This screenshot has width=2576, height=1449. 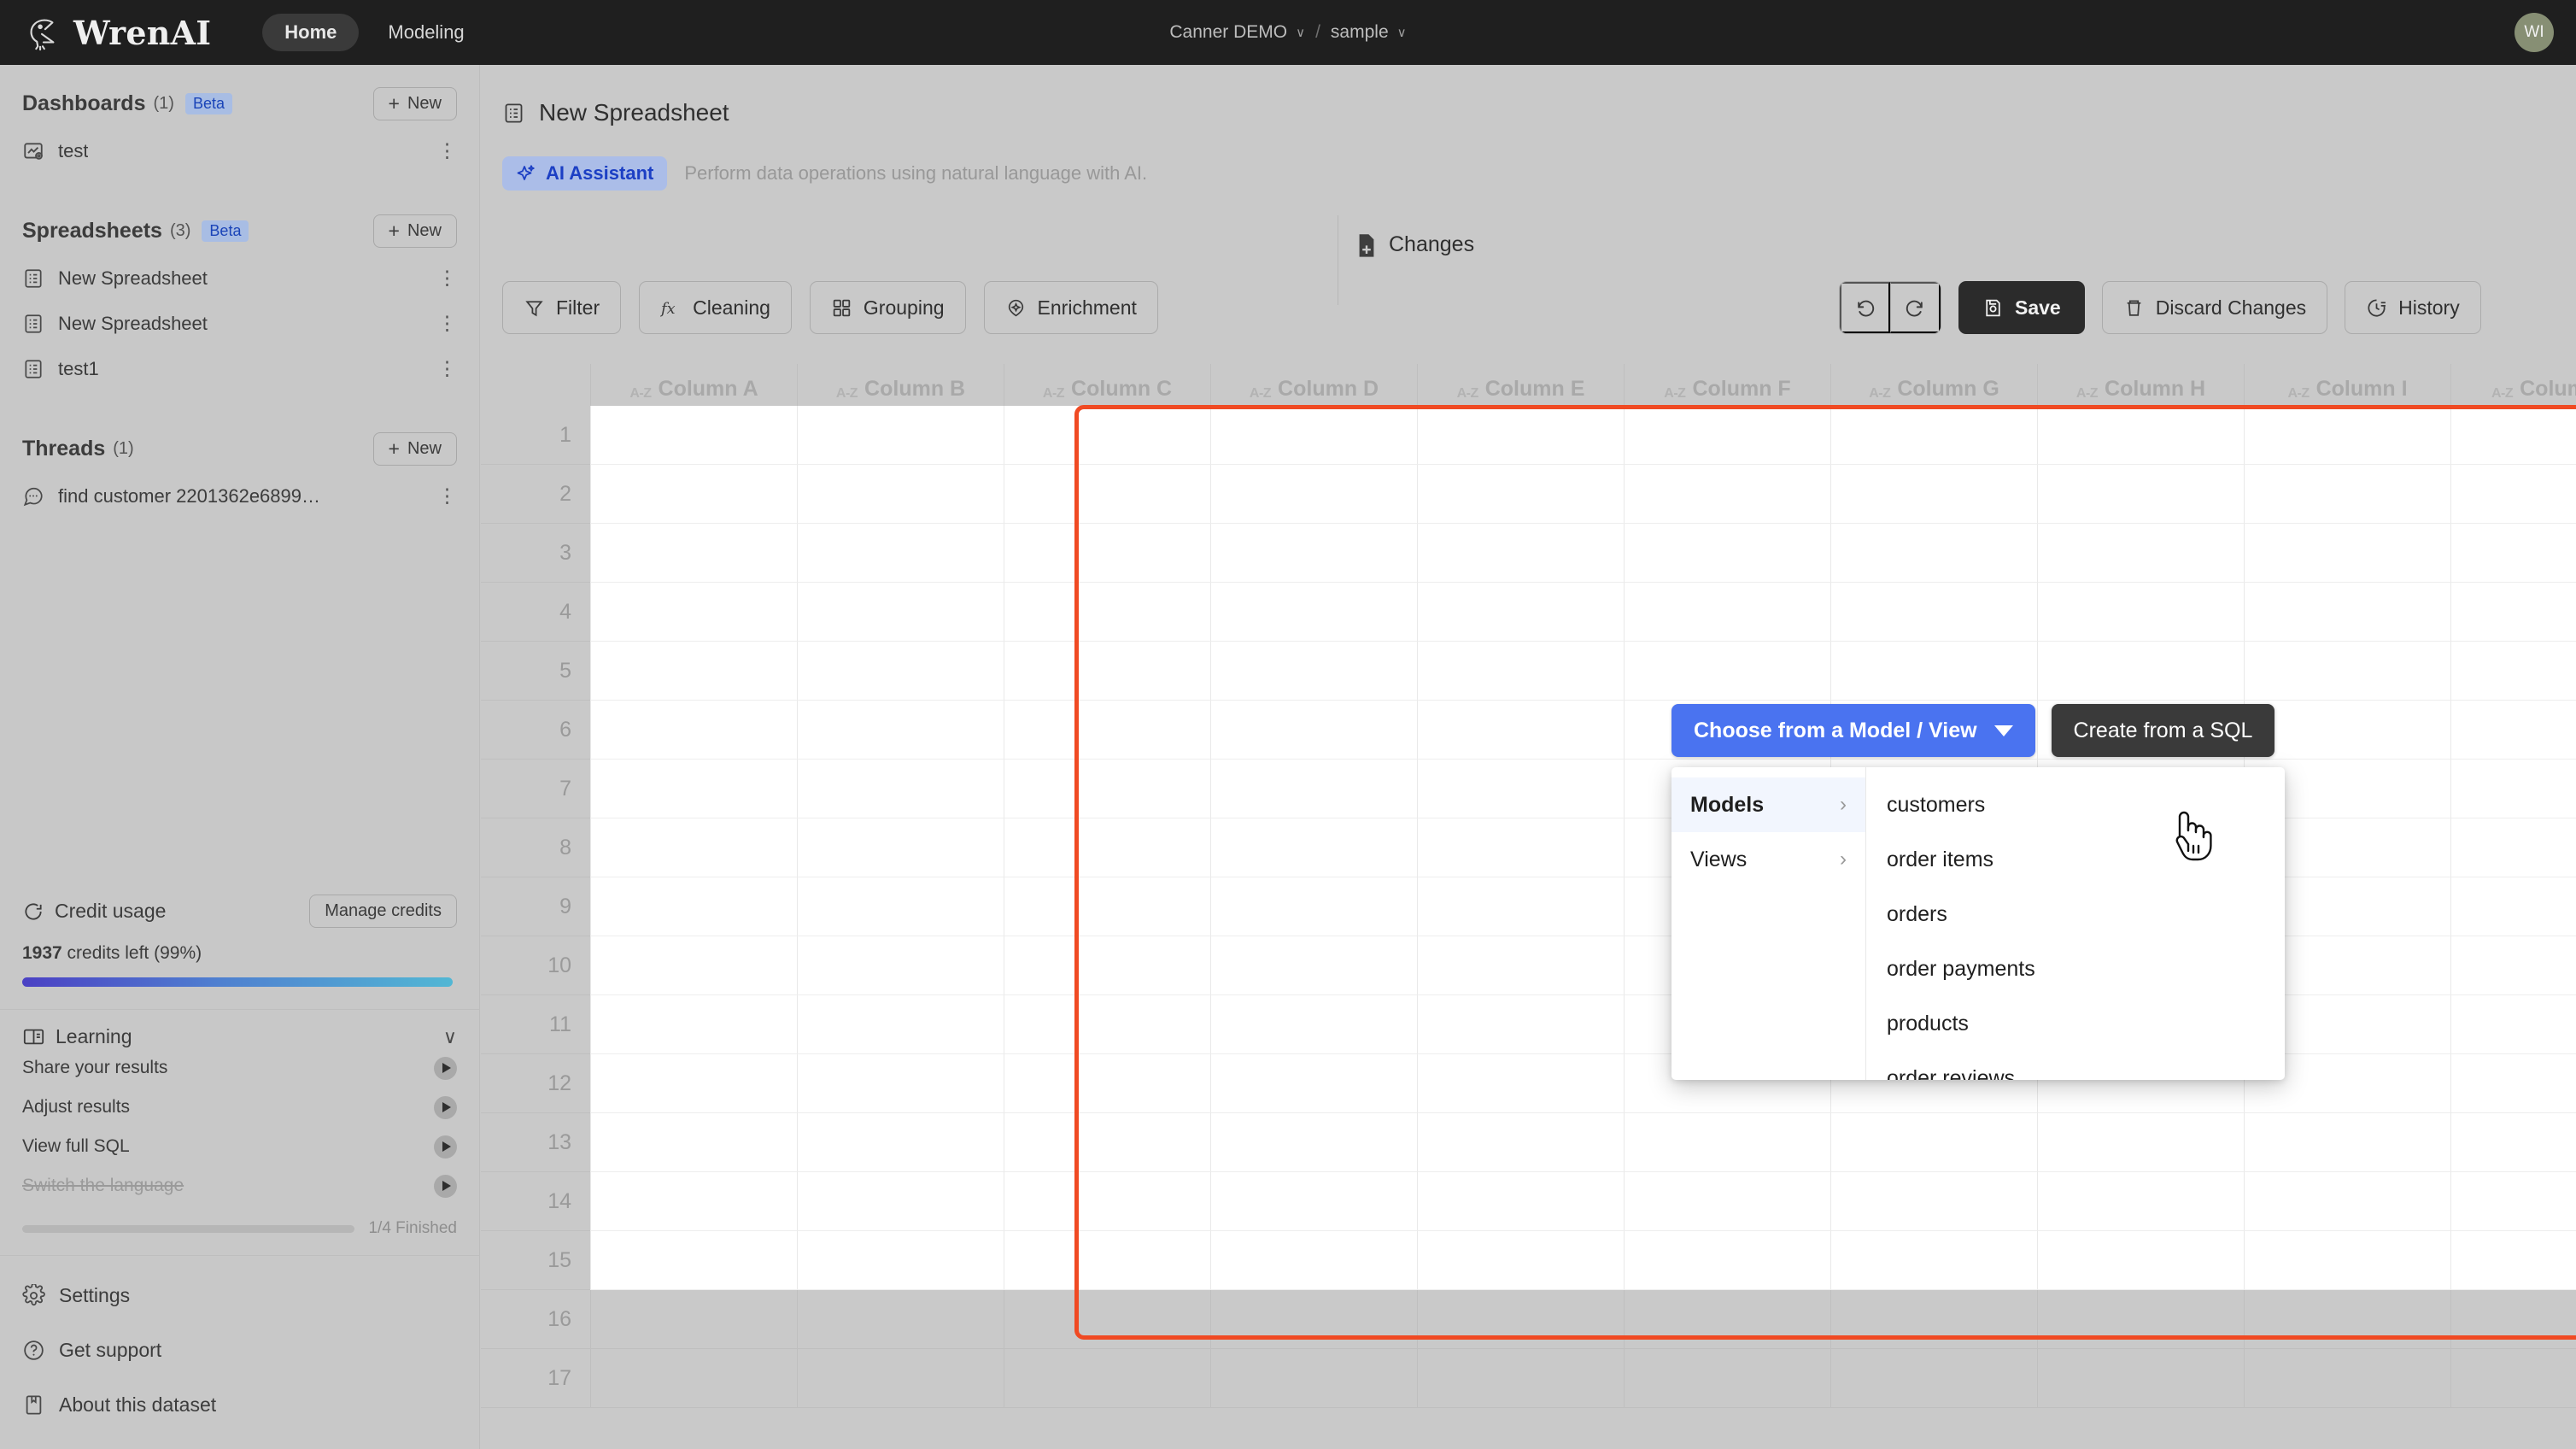 I want to click on row-number: 13, so click(x=535, y=1142).